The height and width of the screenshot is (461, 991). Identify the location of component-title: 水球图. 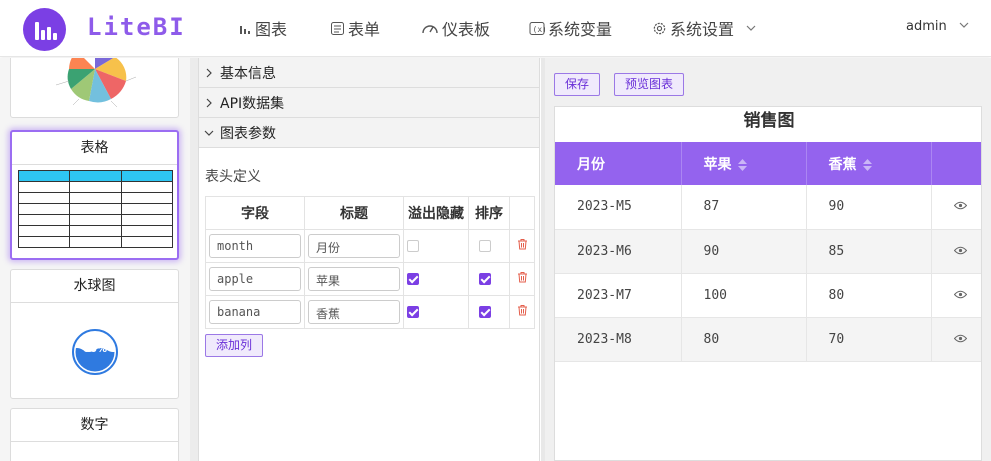
(94, 286).